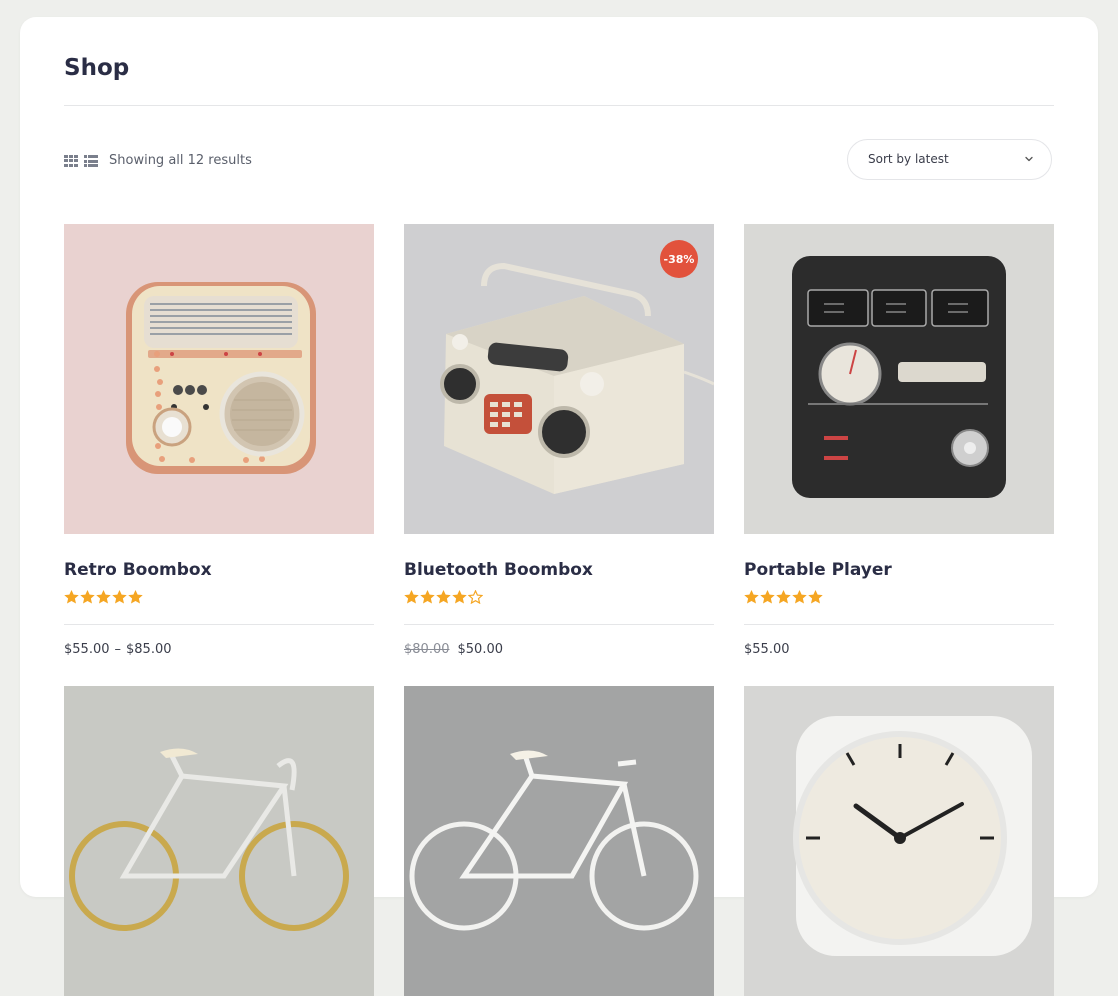 The image size is (1118, 996). I want to click on price-max: $85.00, so click(149, 649).